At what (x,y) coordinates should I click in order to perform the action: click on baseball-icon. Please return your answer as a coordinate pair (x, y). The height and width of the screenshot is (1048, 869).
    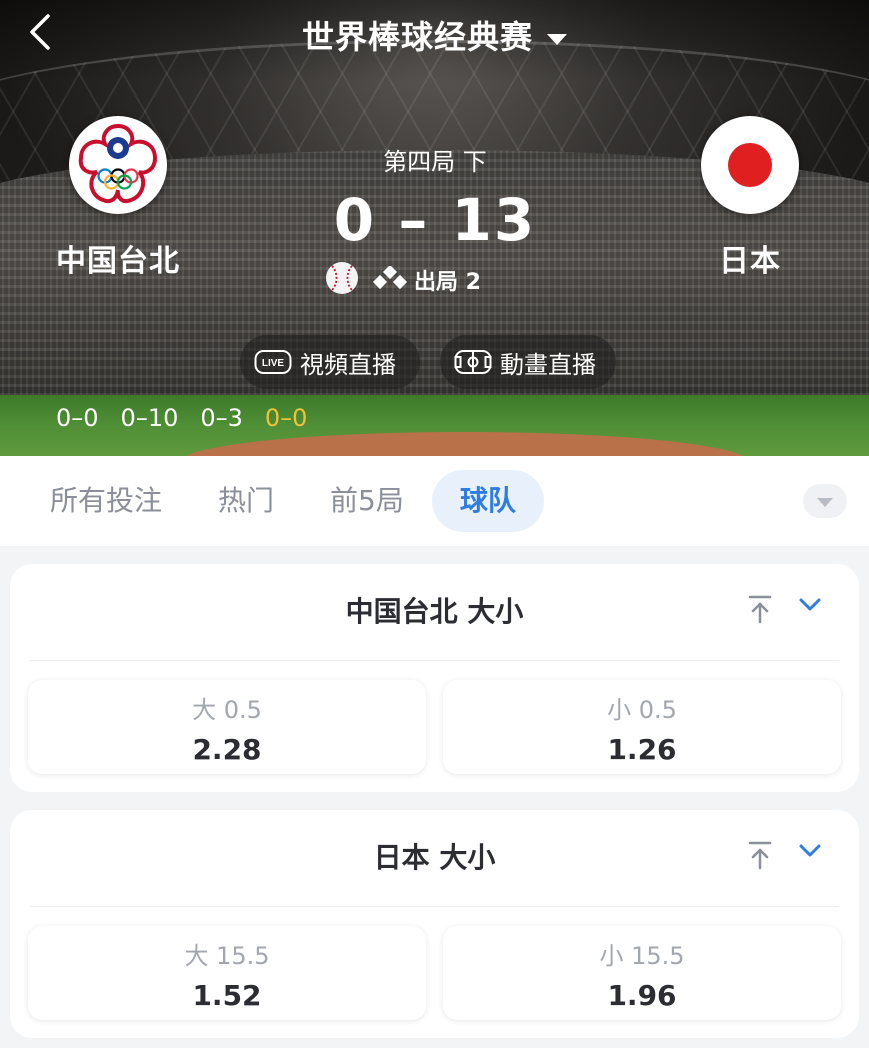
    Looking at the image, I should click on (342, 278).